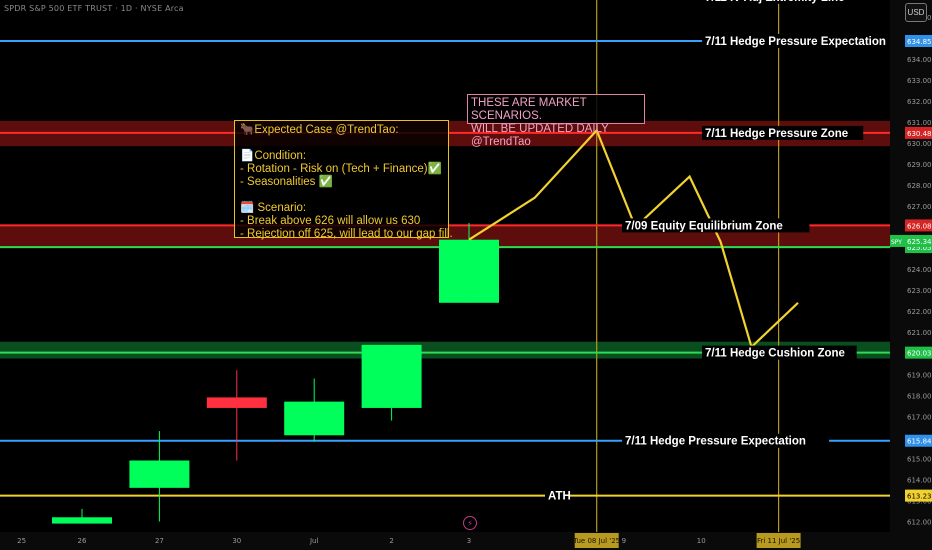 This screenshot has width=932, height=550. What do you see at coordinates (529, 109) in the screenshot?
I see `scenarios-line-1: THESE ARE MARKET SCENARIOS.` at bounding box center [529, 109].